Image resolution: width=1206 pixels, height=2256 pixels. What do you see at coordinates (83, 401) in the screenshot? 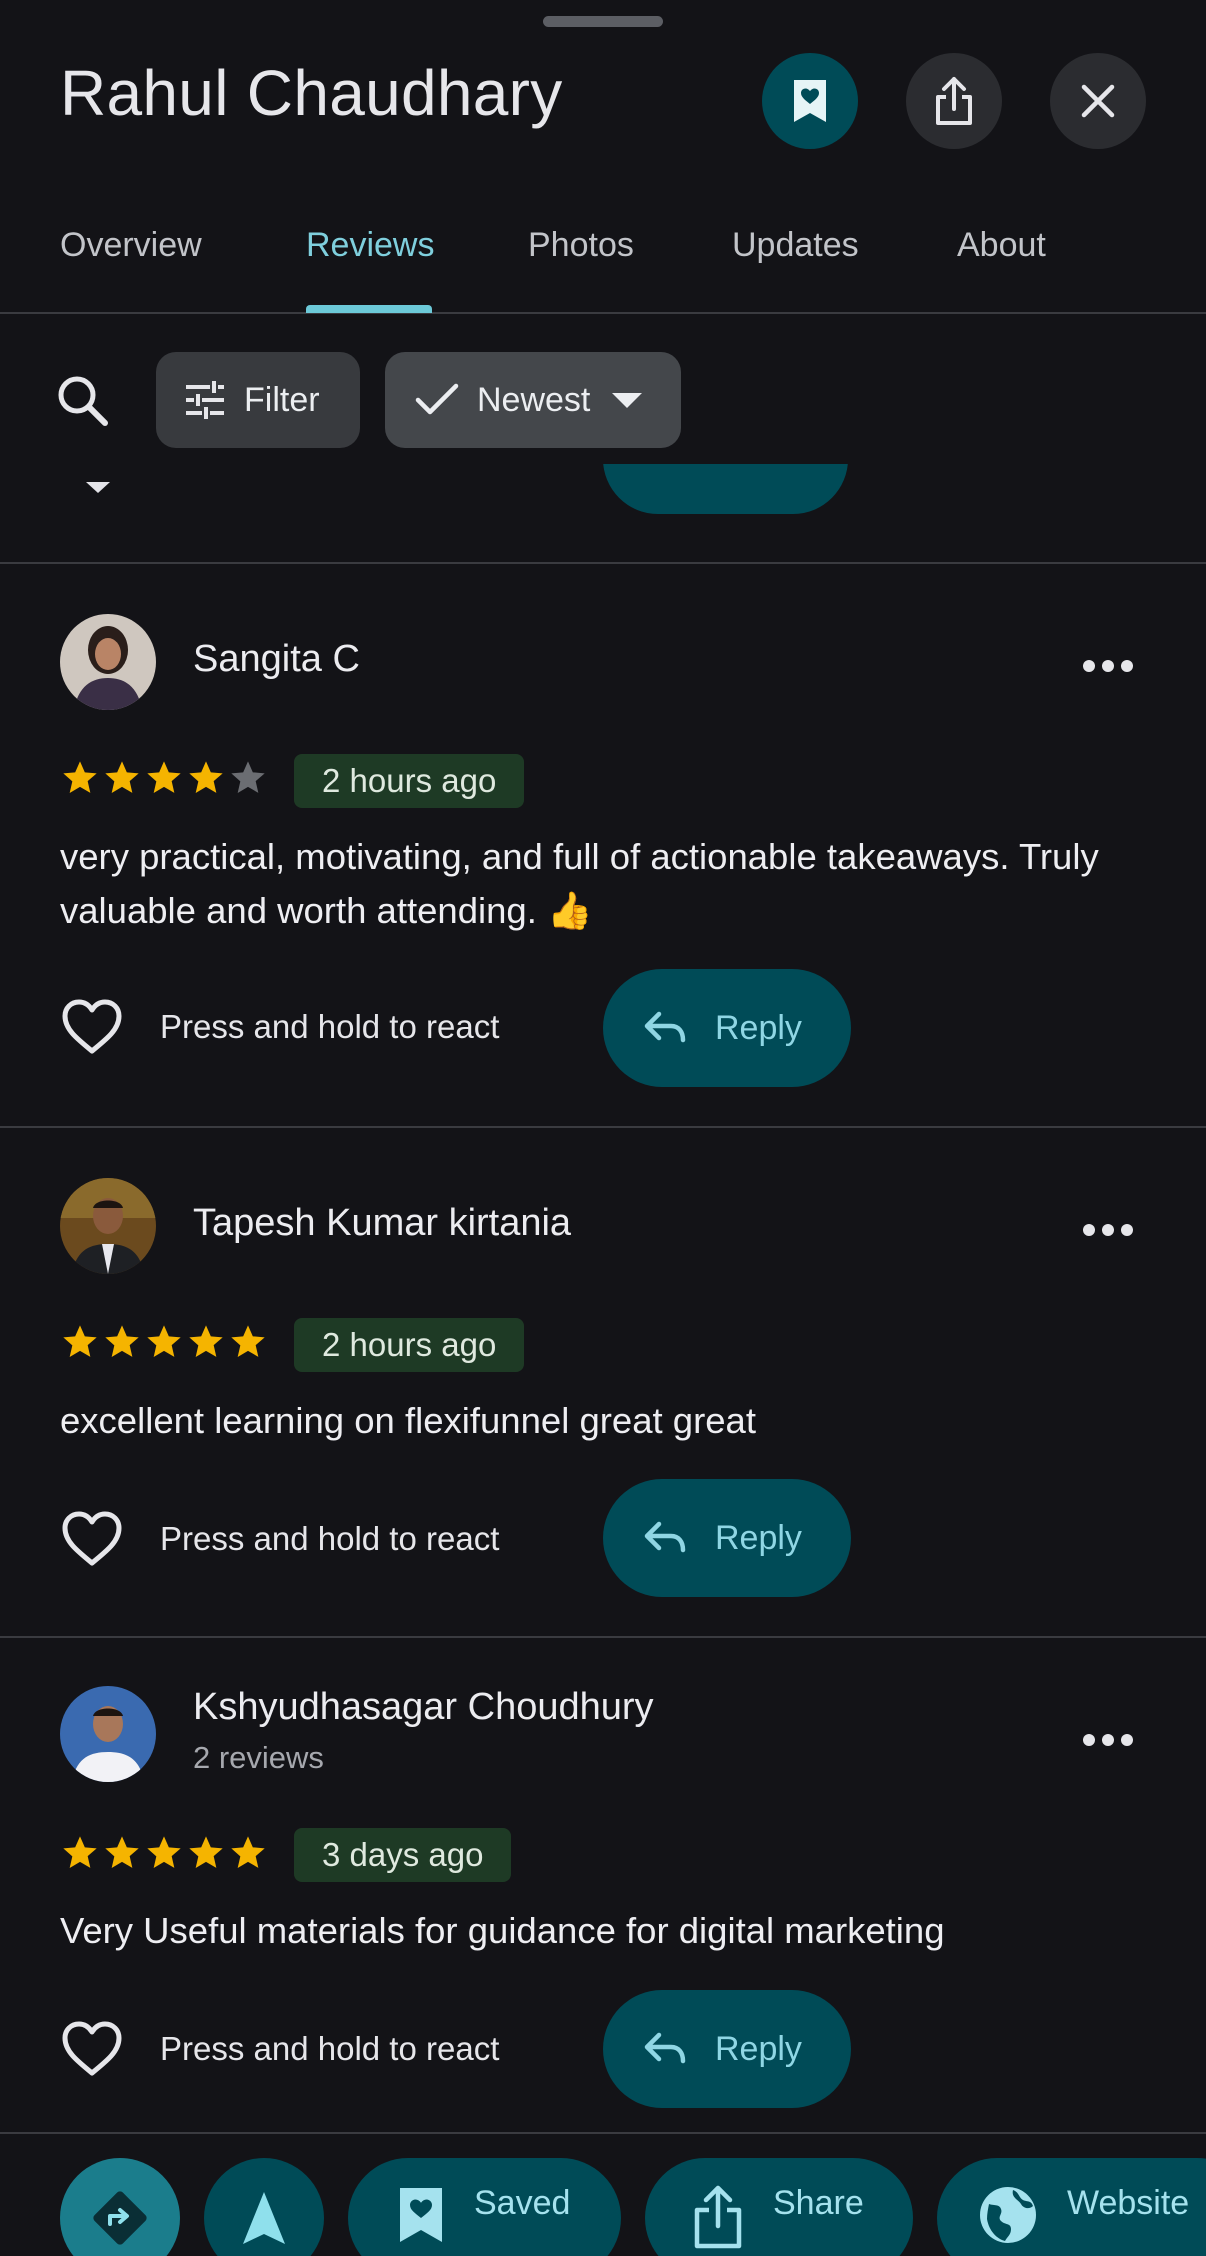
I see `search-icon` at bounding box center [83, 401].